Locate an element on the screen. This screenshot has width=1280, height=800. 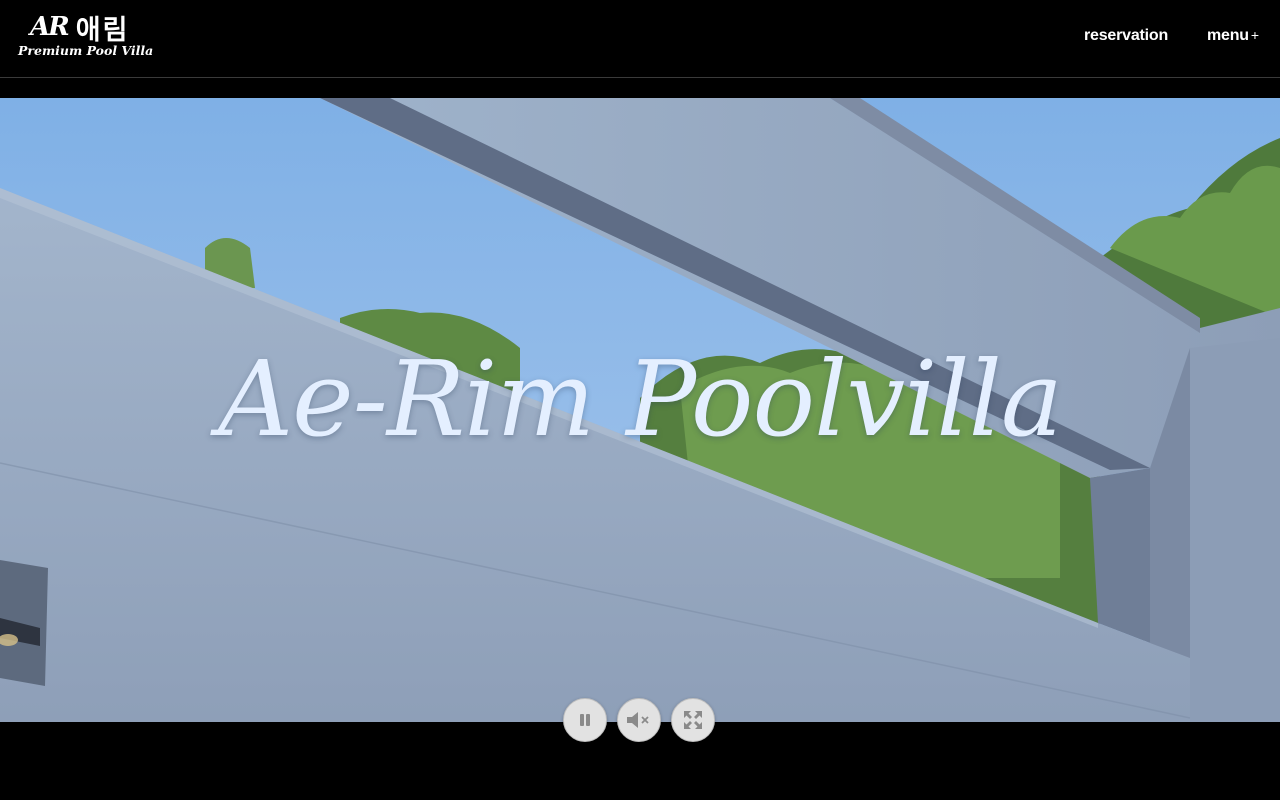
site-logo: AR 애림 Premium Pool Villa is located at coordinates (85, 36).